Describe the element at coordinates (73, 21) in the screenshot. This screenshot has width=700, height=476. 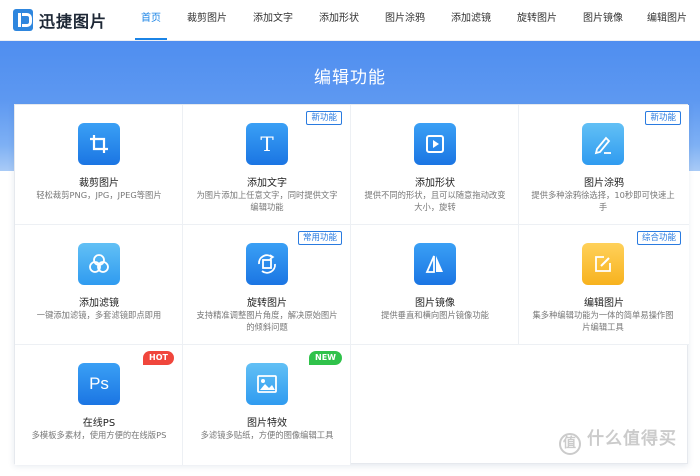
I see `brand-name: 迅捷图片` at that location.